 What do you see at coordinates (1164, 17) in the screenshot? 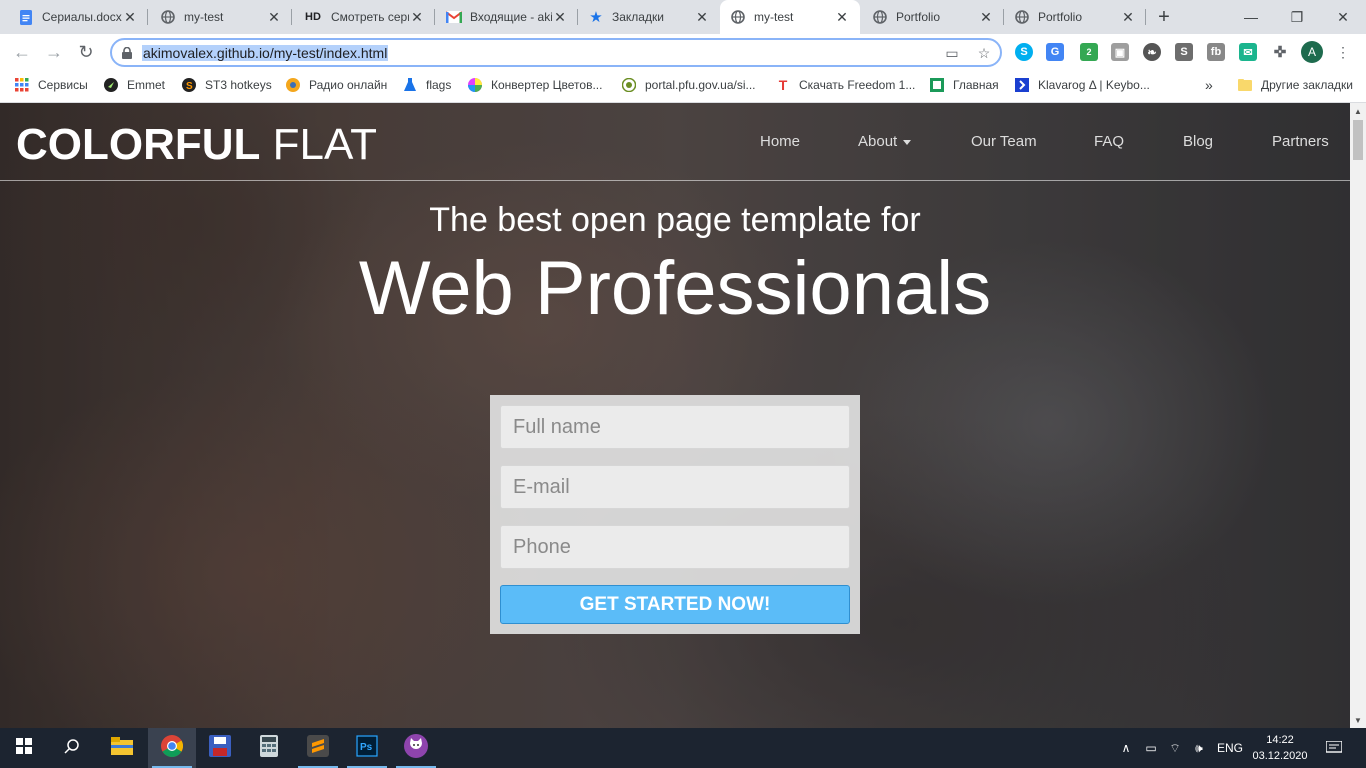
I see `new-tab-button: +` at bounding box center [1164, 17].